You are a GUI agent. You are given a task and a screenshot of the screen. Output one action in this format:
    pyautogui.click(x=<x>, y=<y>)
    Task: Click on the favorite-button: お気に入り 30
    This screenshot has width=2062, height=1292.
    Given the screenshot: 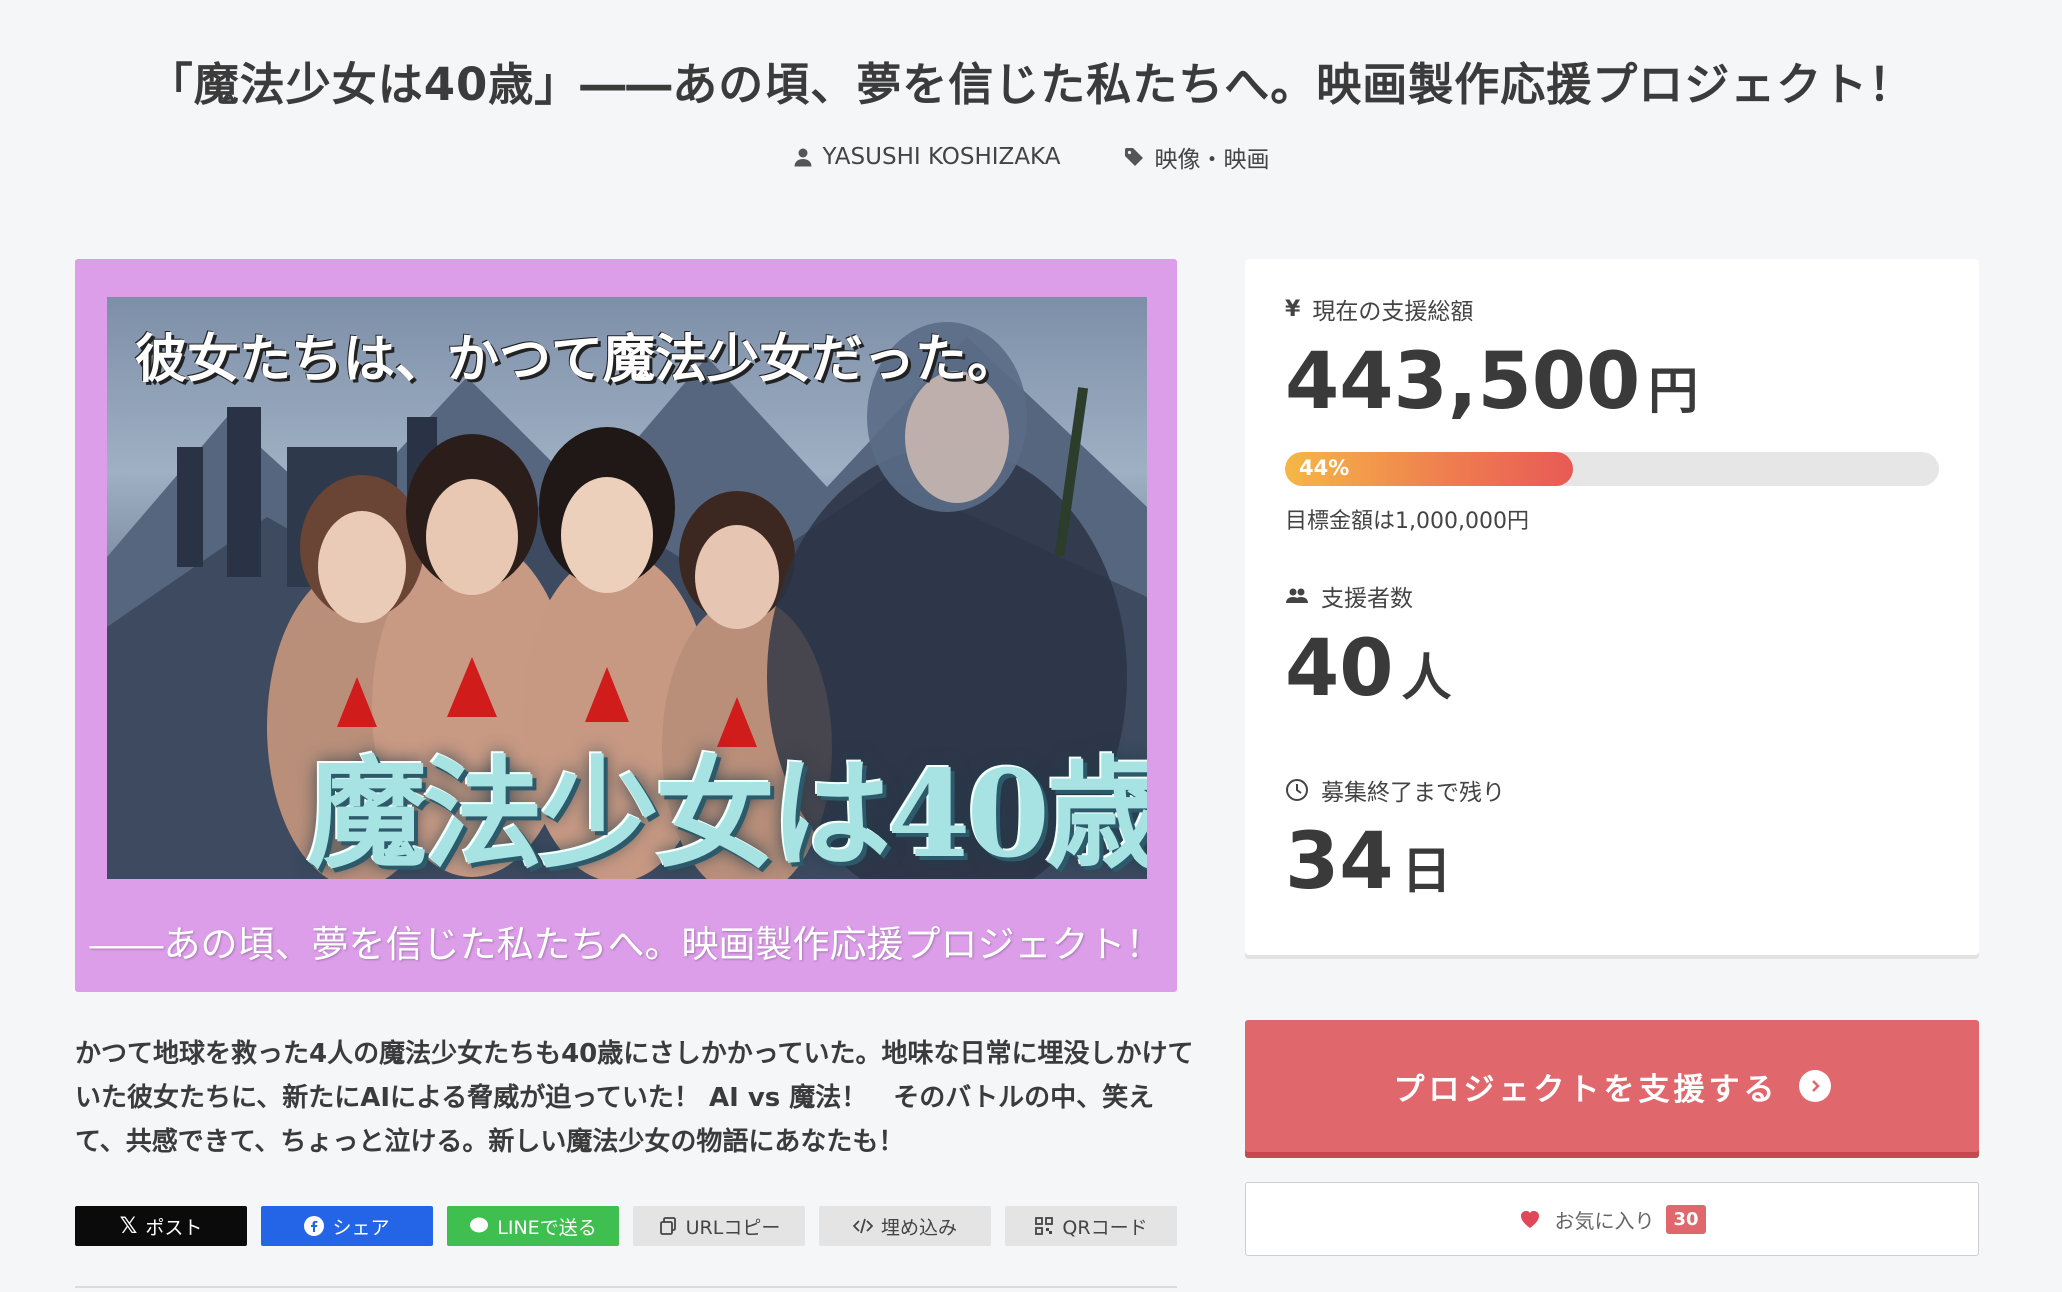 What is the action you would take?
    pyautogui.click(x=1612, y=1219)
    